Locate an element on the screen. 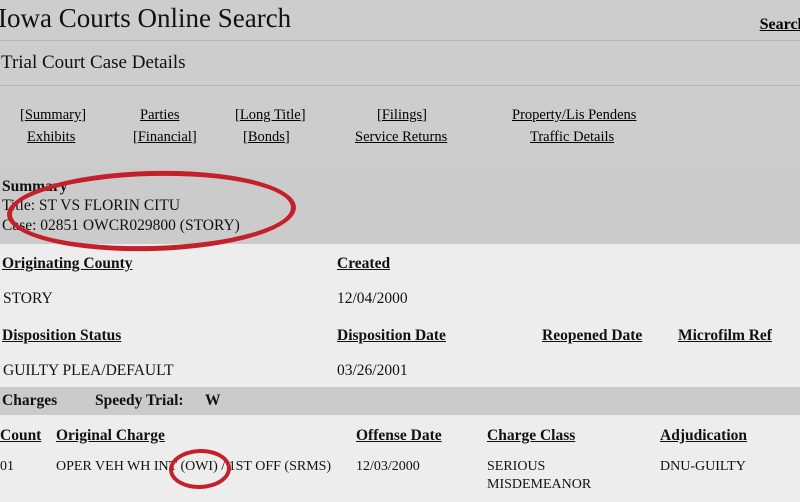 The image size is (800, 502). cell-charge-class-line1: SERIOUS is located at coordinates (516, 466).